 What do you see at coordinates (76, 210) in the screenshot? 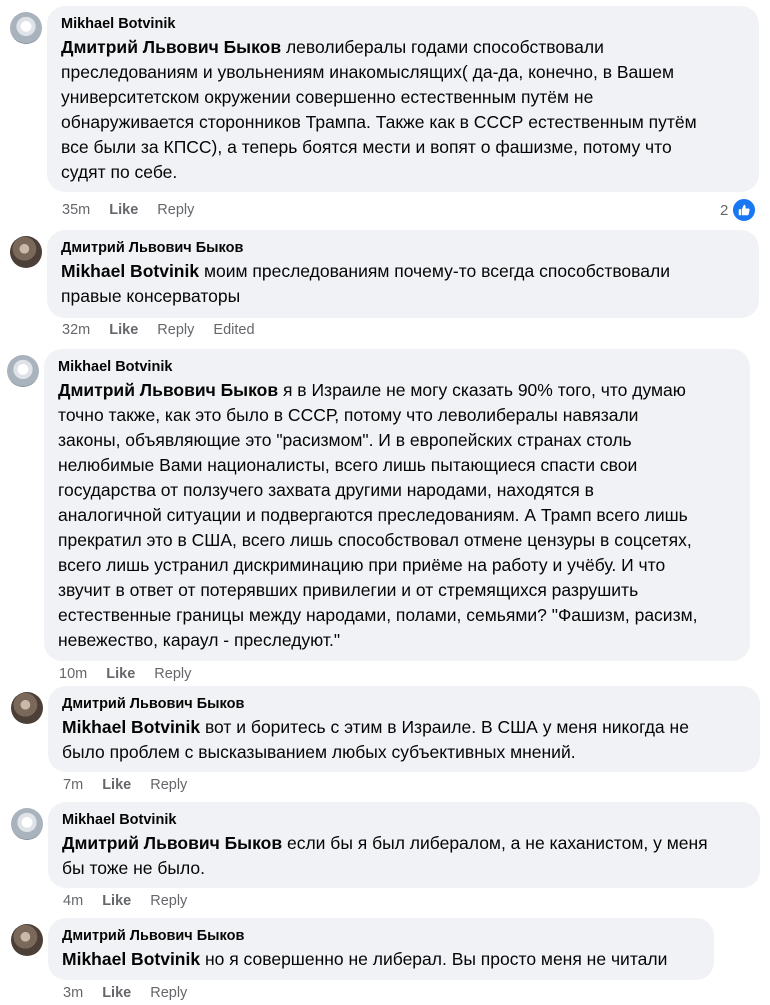
I see `comment-time: 35m` at bounding box center [76, 210].